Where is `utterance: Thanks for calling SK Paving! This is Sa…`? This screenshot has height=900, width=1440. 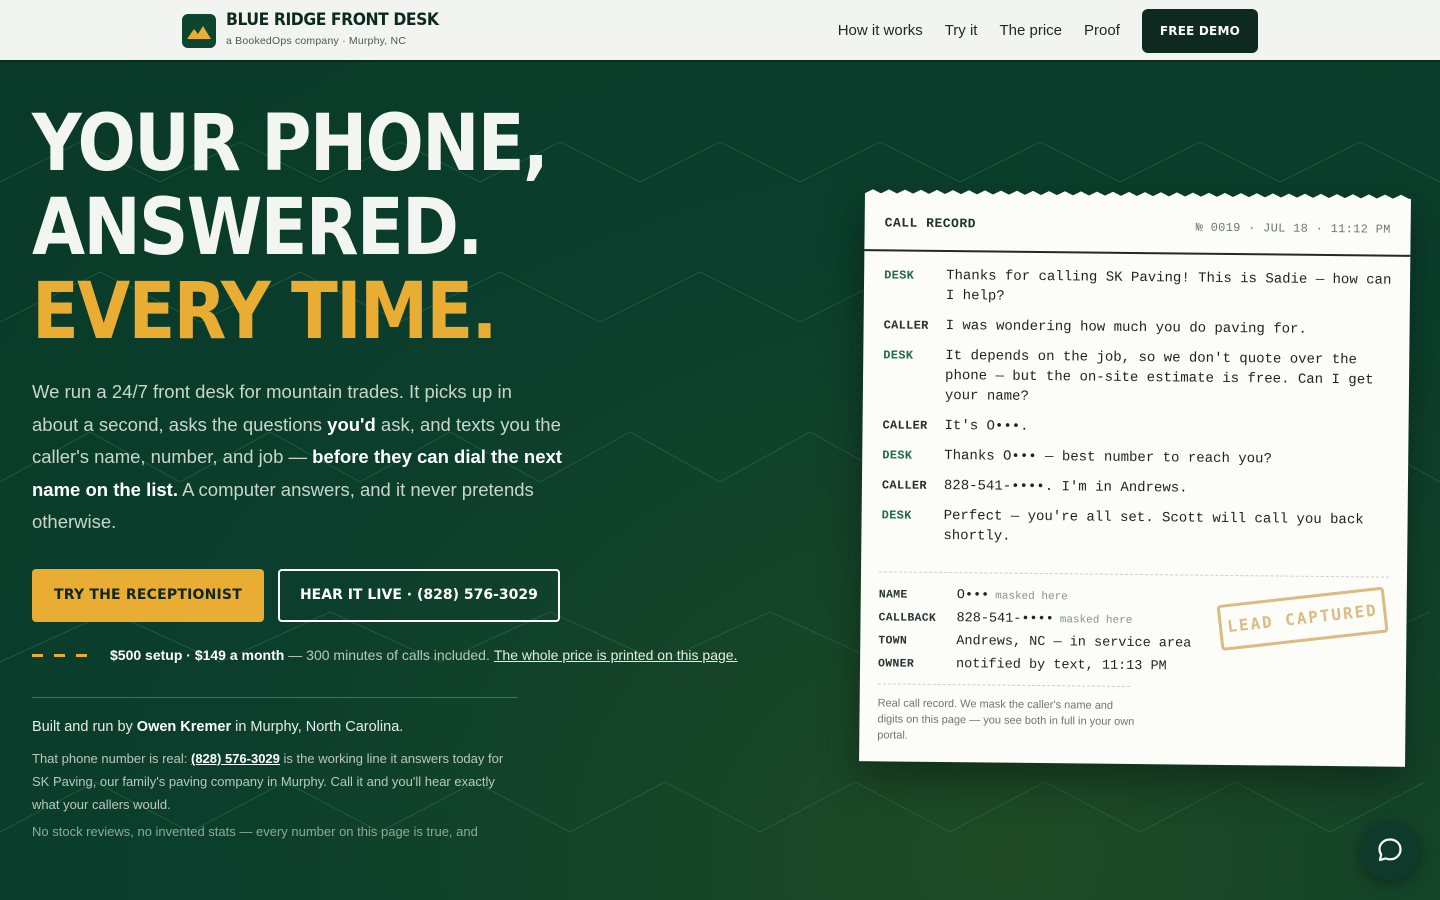 utterance: Thanks for calling SK Paving! This is Sa… is located at coordinates (1168, 286).